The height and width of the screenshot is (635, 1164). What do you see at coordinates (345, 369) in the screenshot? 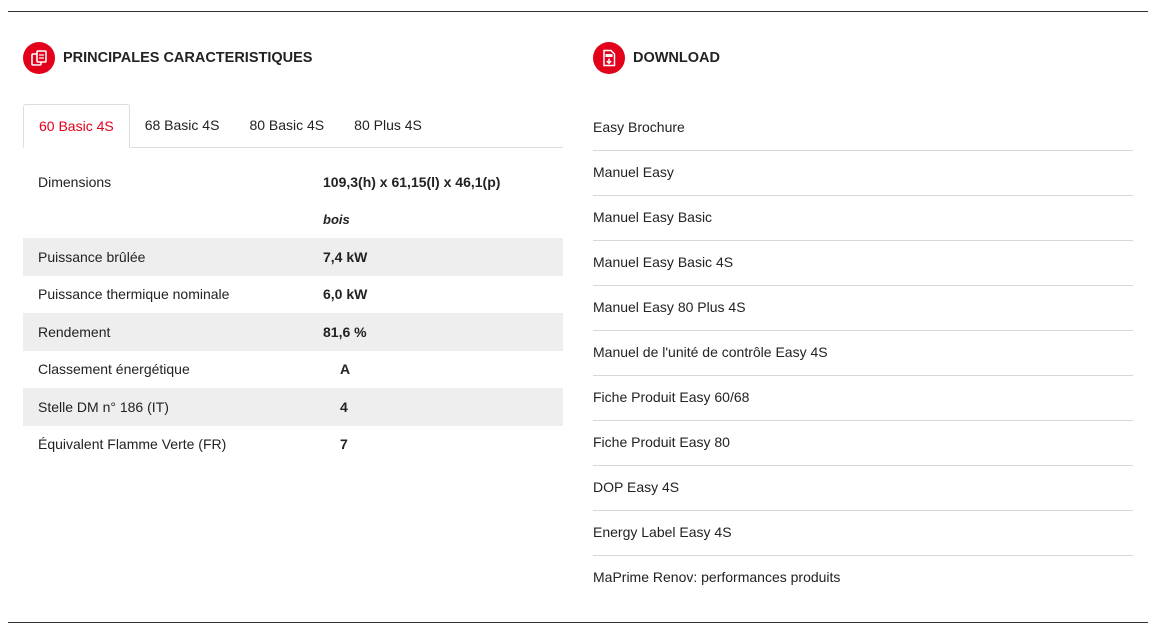
I see `energy-class-value: A` at bounding box center [345, 369].